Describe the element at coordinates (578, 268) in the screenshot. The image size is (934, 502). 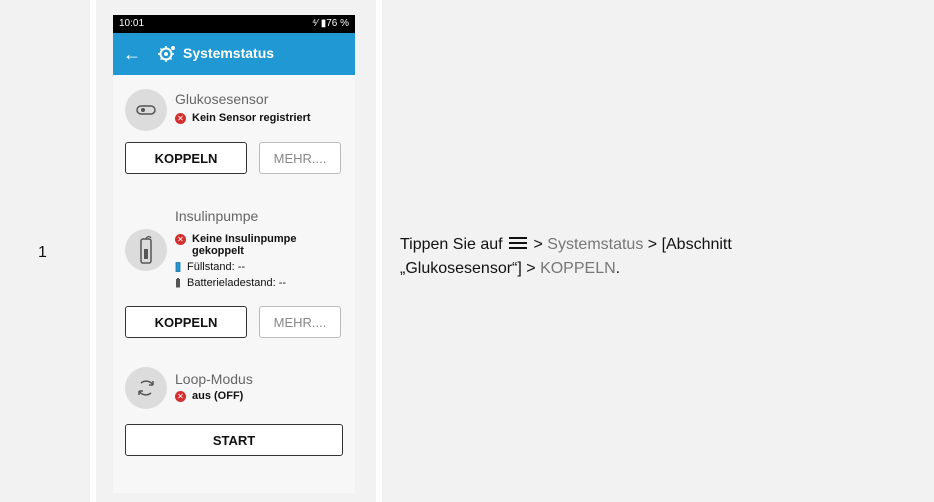
I see `instruction-koppeln: KOPPELN` at that location.